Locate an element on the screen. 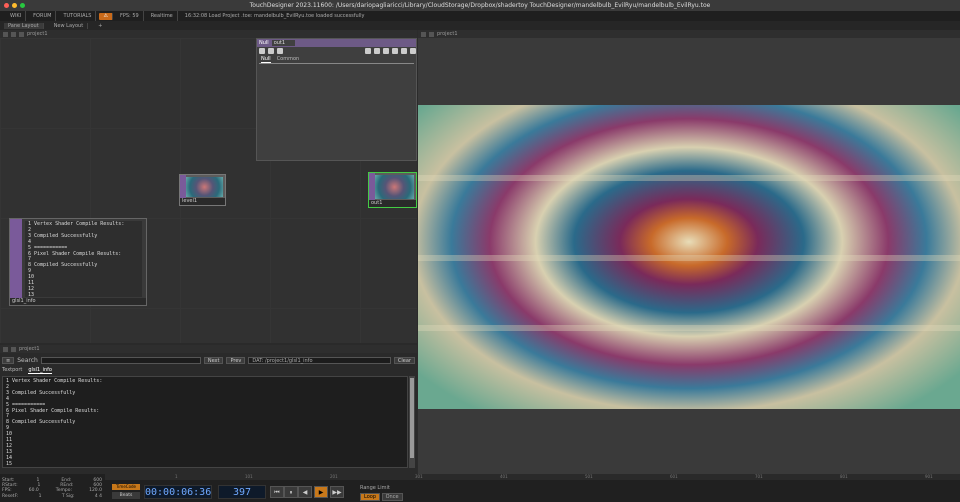 The width and height of the screenshot is (960, 502). rewind-button: ⏮ is located at coordinates (277, 492).